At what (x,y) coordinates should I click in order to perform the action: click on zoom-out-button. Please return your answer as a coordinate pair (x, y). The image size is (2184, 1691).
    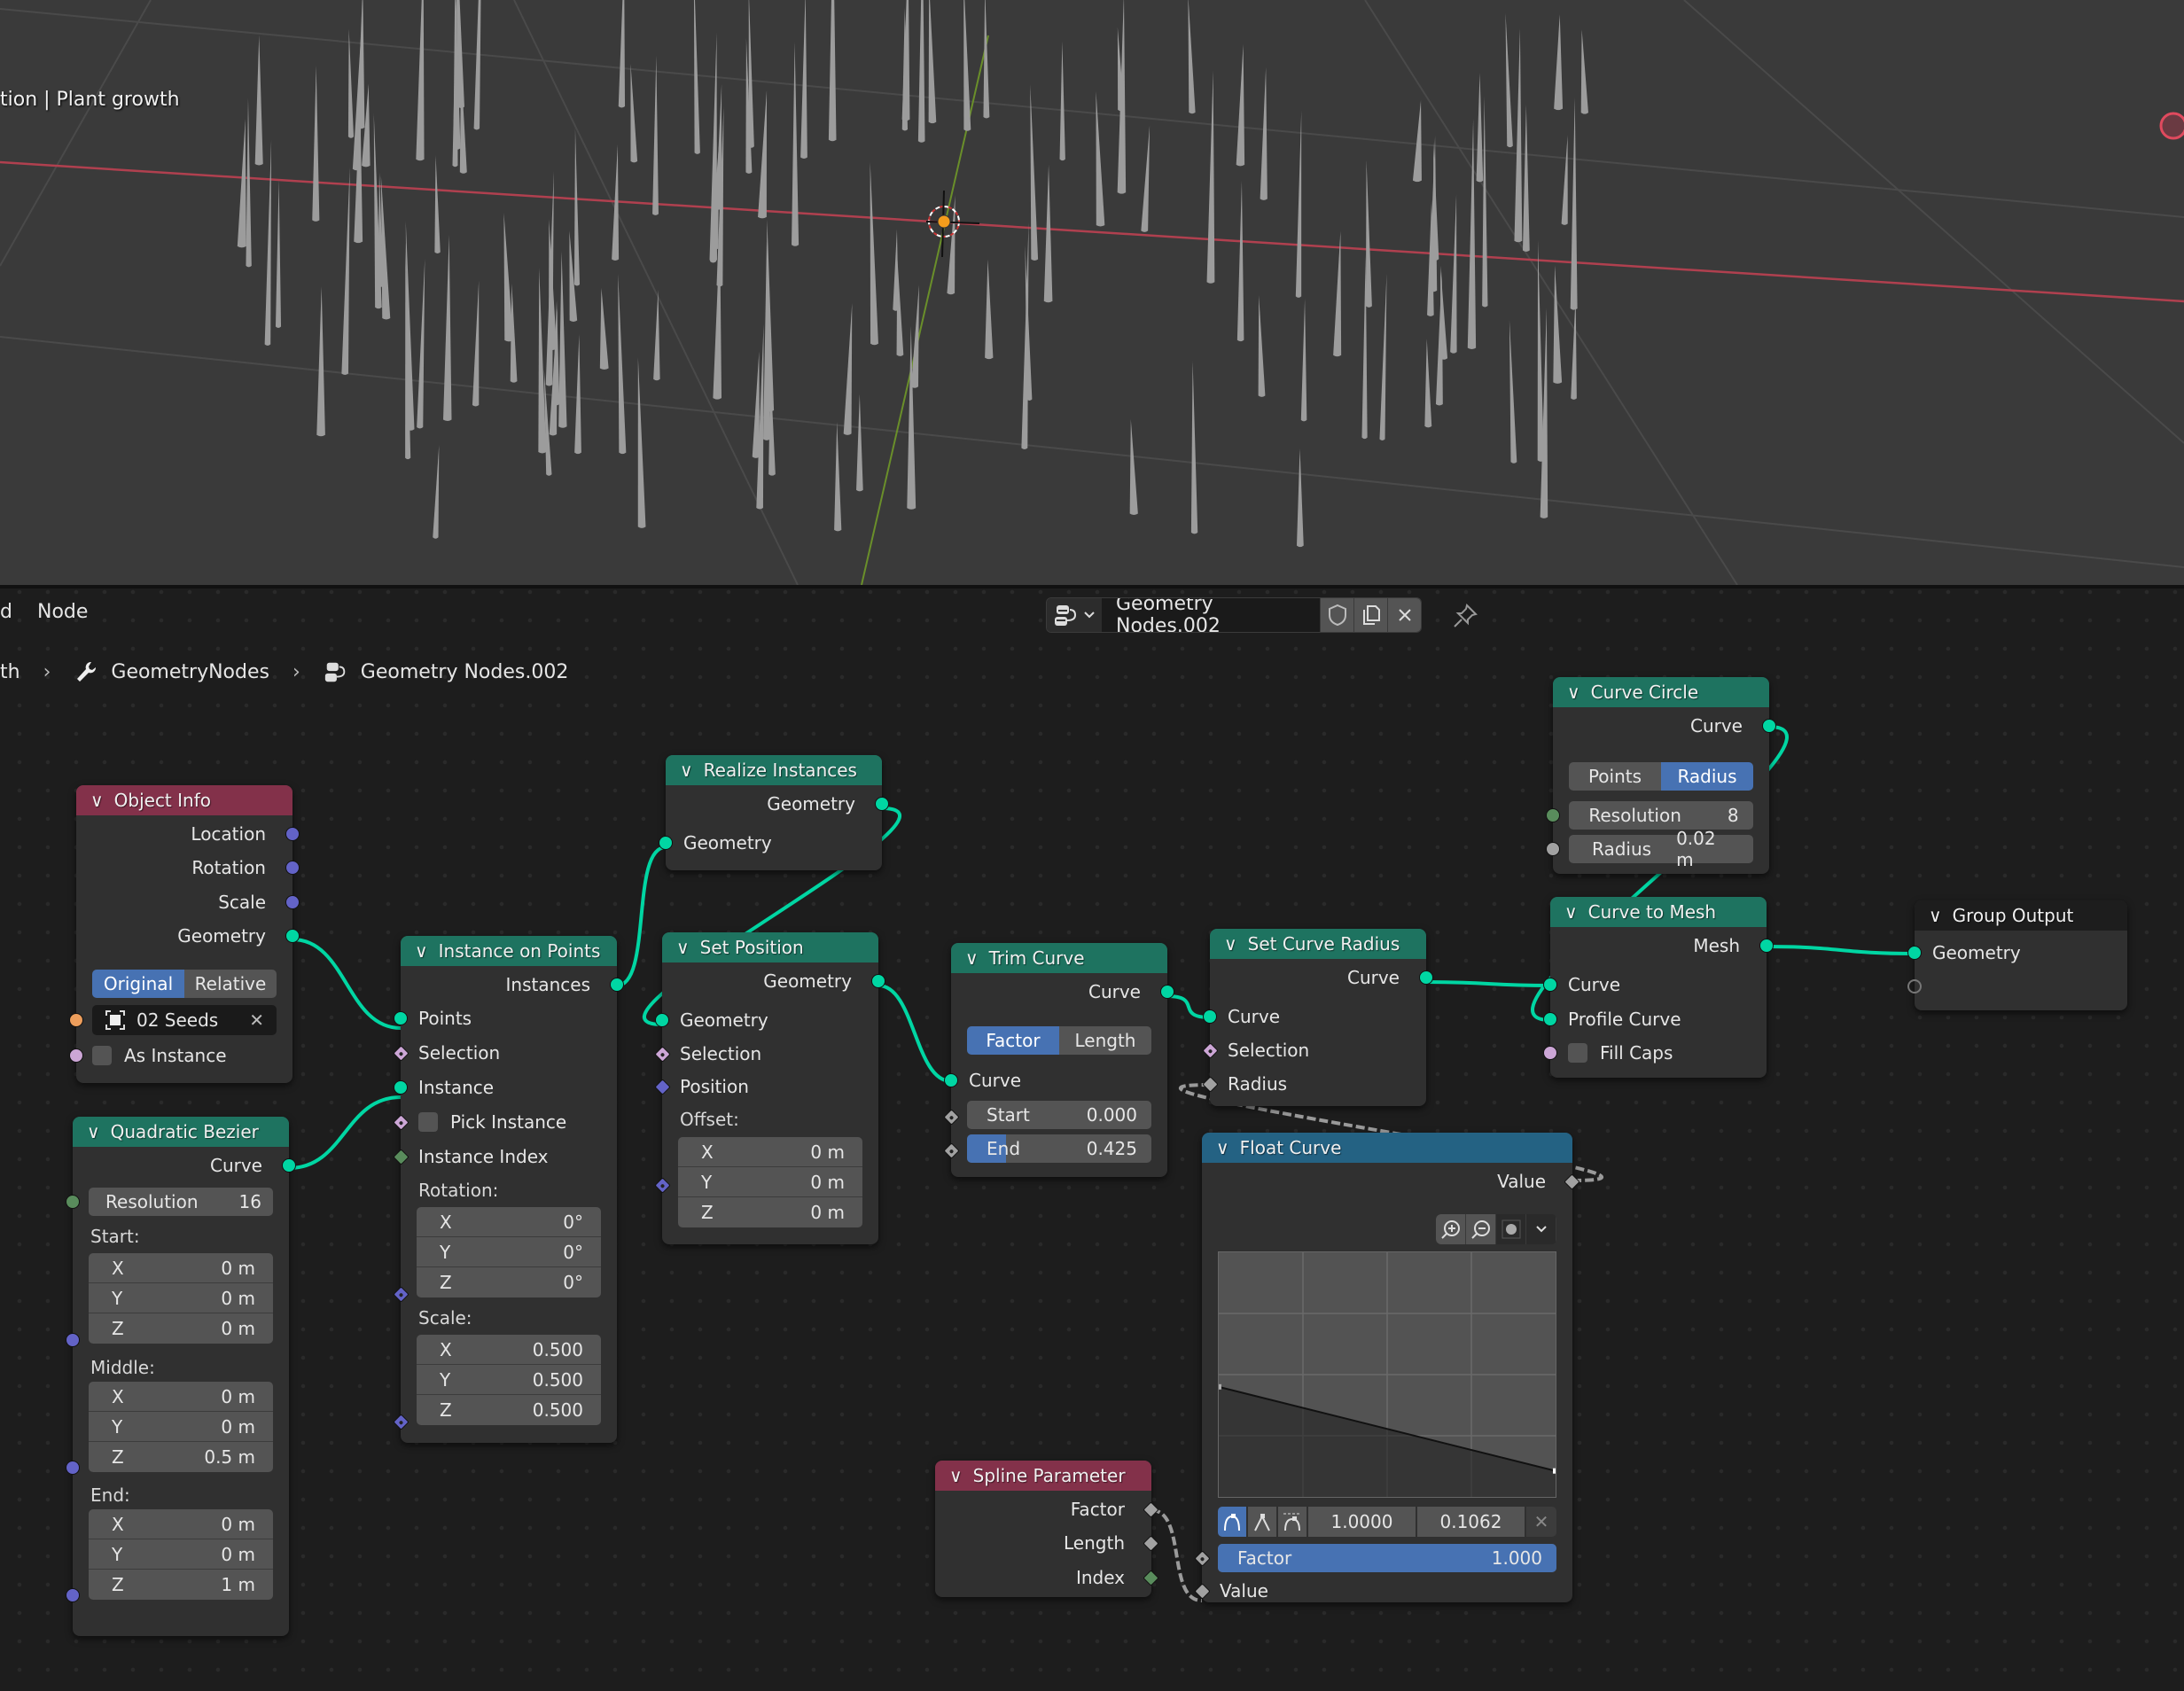
    Looking at the image, I should click on (1481, 1229).